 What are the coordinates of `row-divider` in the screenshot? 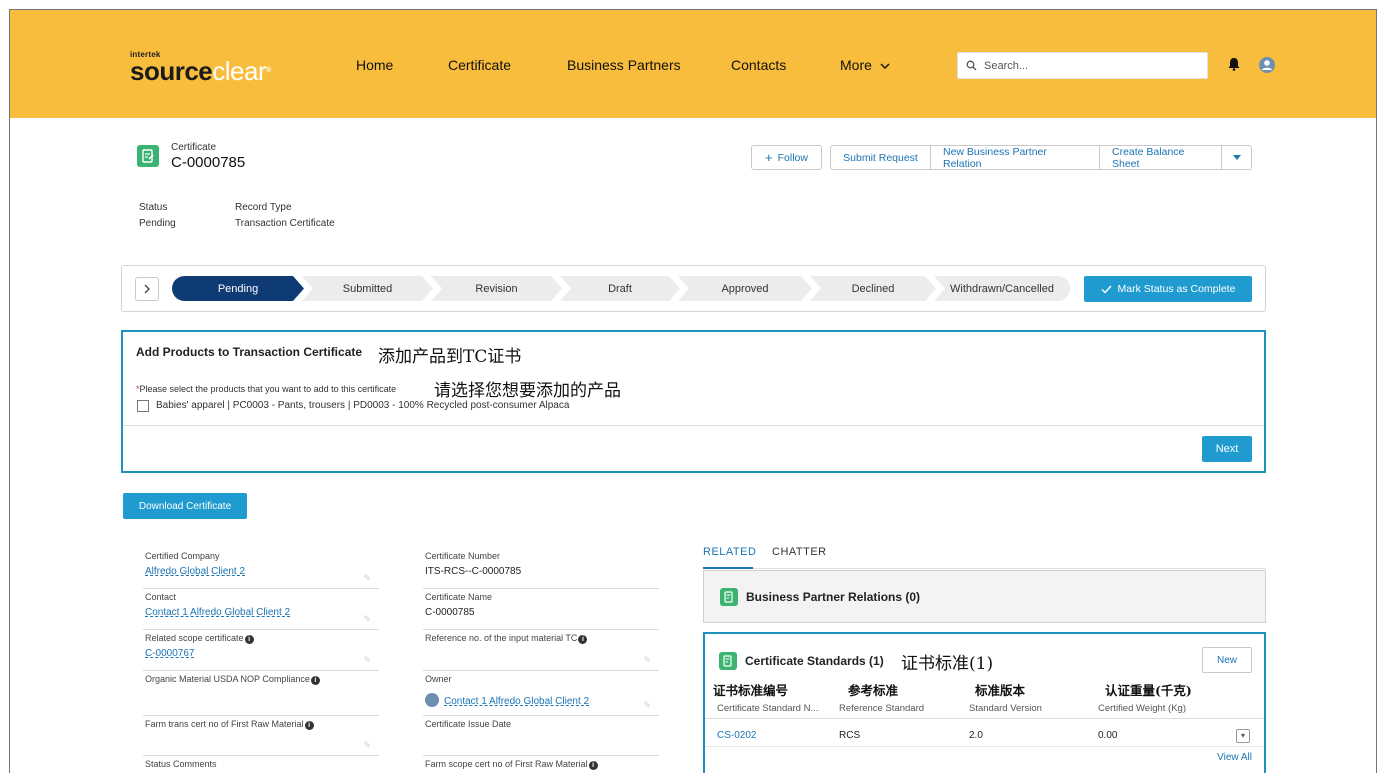 It's located at (984, 746).